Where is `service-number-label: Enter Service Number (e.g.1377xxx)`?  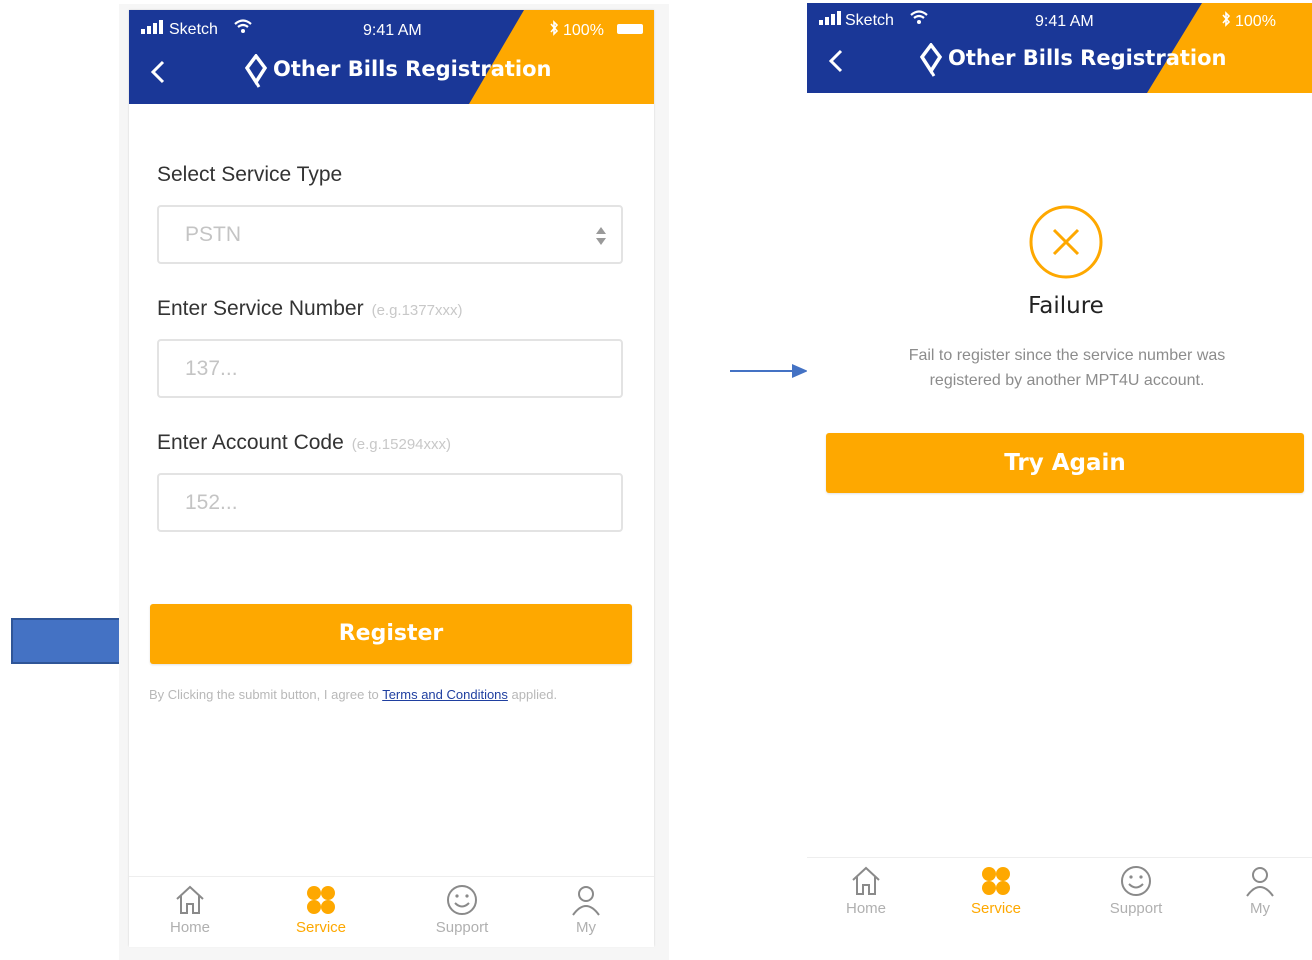 service-number-label: Enter Service Number (e.g.1377xxx) is located at coordinates (309, 309).